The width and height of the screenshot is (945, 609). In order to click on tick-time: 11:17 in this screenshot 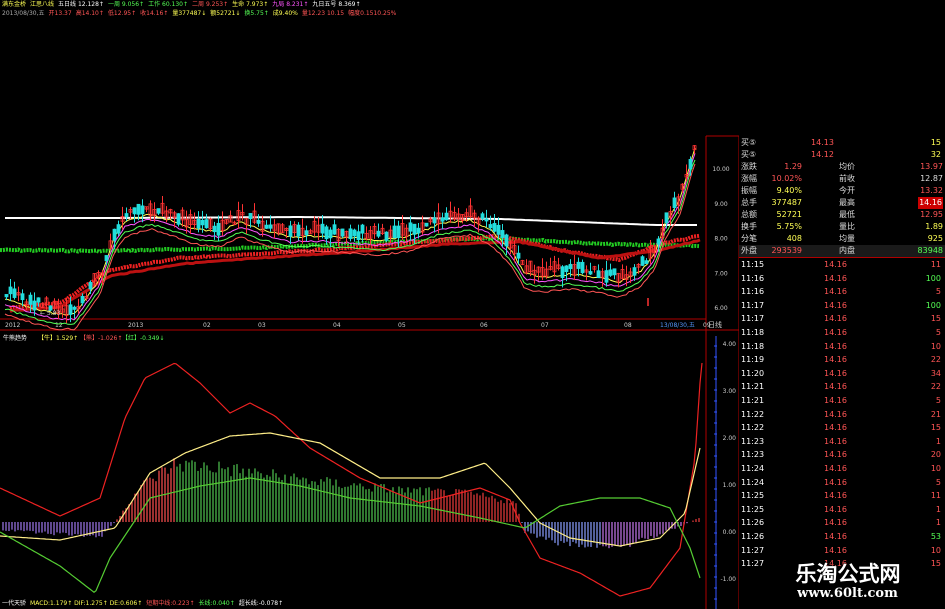, I will do `click(753, 319)`.